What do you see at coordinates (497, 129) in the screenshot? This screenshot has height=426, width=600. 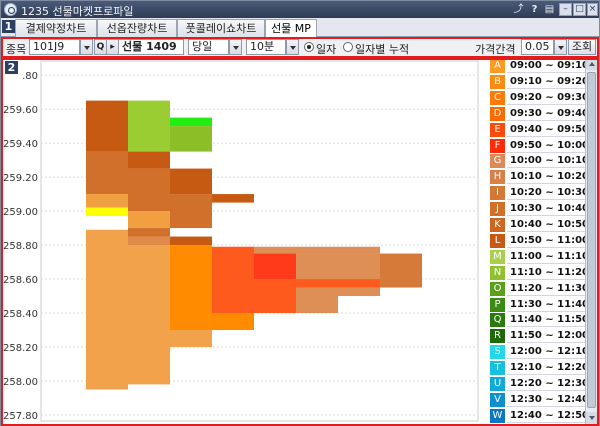 I see `time-slot-letter: E` at bounding box center [497, 129].